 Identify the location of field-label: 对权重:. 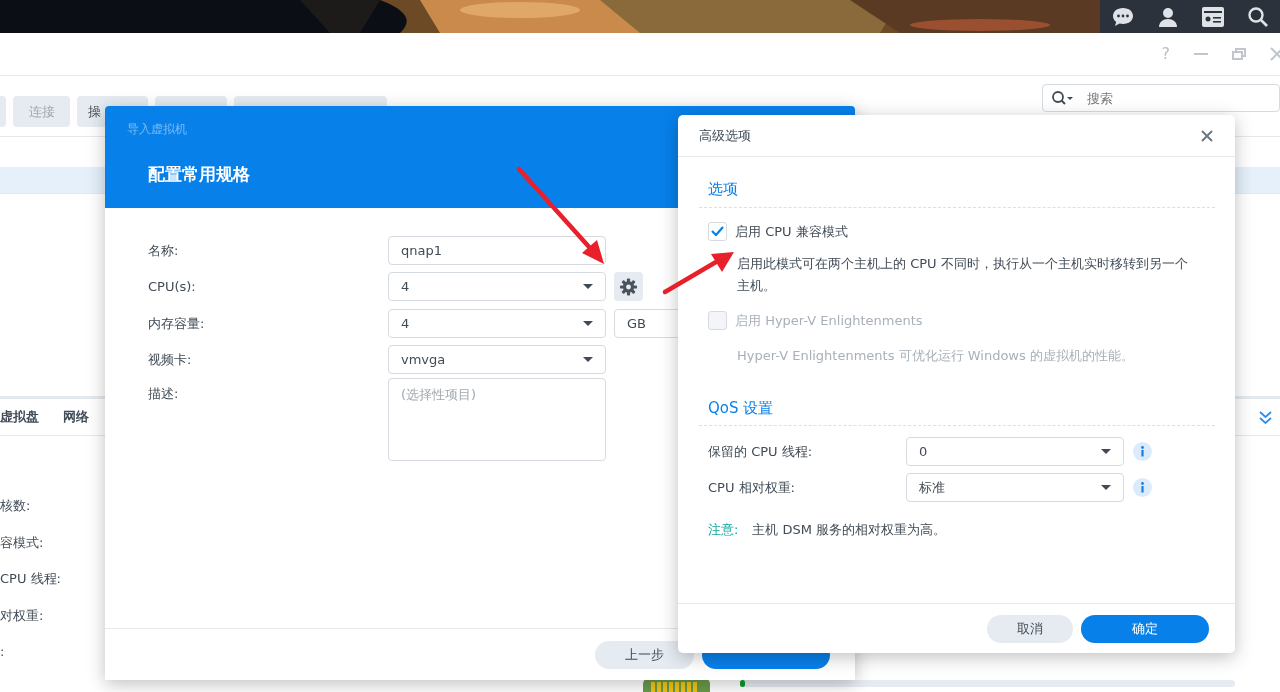
(22, 615).